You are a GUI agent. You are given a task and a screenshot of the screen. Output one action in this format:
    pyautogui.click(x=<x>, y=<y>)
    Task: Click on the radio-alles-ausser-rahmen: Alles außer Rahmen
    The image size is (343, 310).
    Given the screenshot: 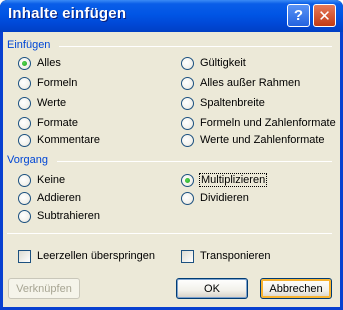 What is the action you would take?
    pyautogui.click(x=240, y=83)
    